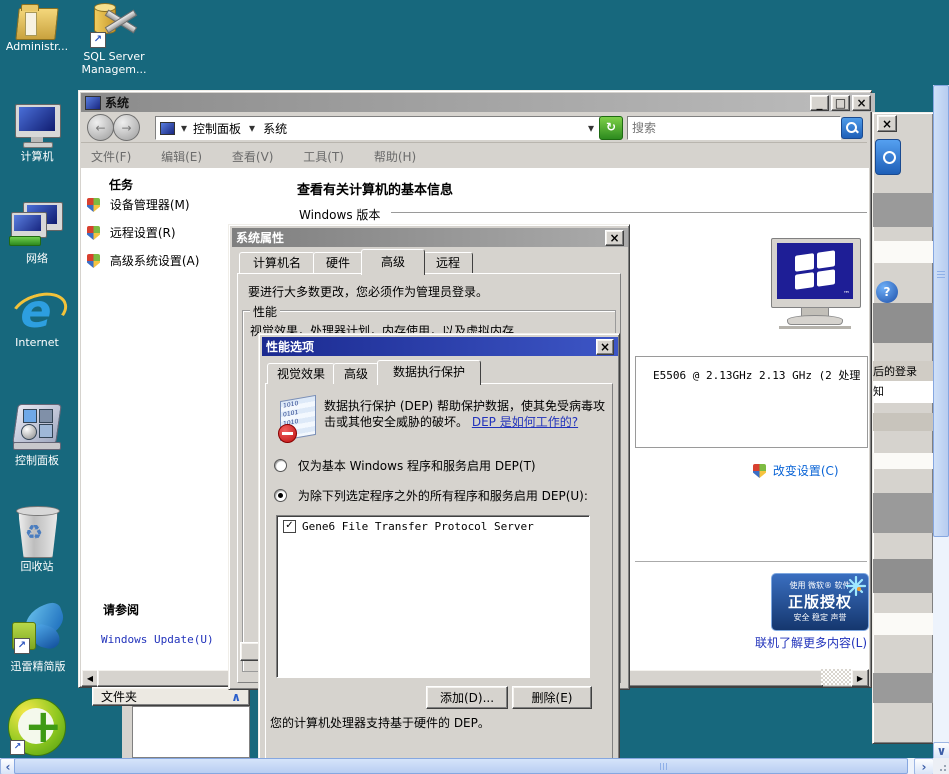 This screenshot has height=774, width=949. Describe the element at coordinates (121, 185) in the screenshot. I see `tasks-header: 任务` at that location.